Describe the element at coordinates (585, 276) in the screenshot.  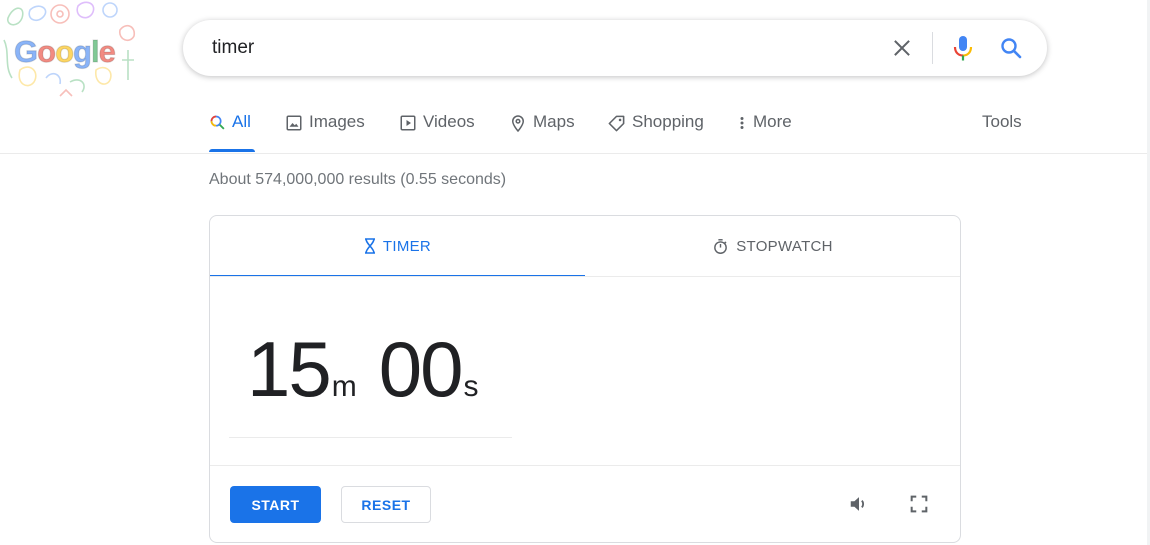
I see `card-tab-divider` at that location.